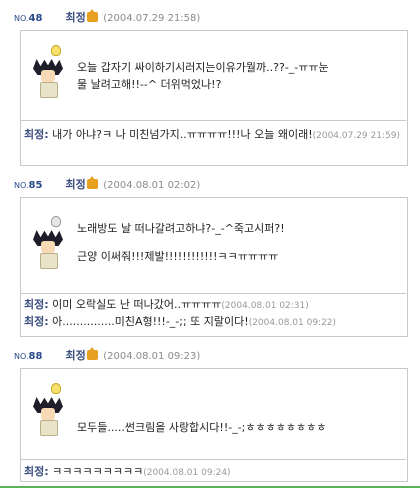  What do you see at coordinates (152, 18) in the screenshot?
I see `post-date: (2004.07.29 21:58)` at bounding box center [152, 18].